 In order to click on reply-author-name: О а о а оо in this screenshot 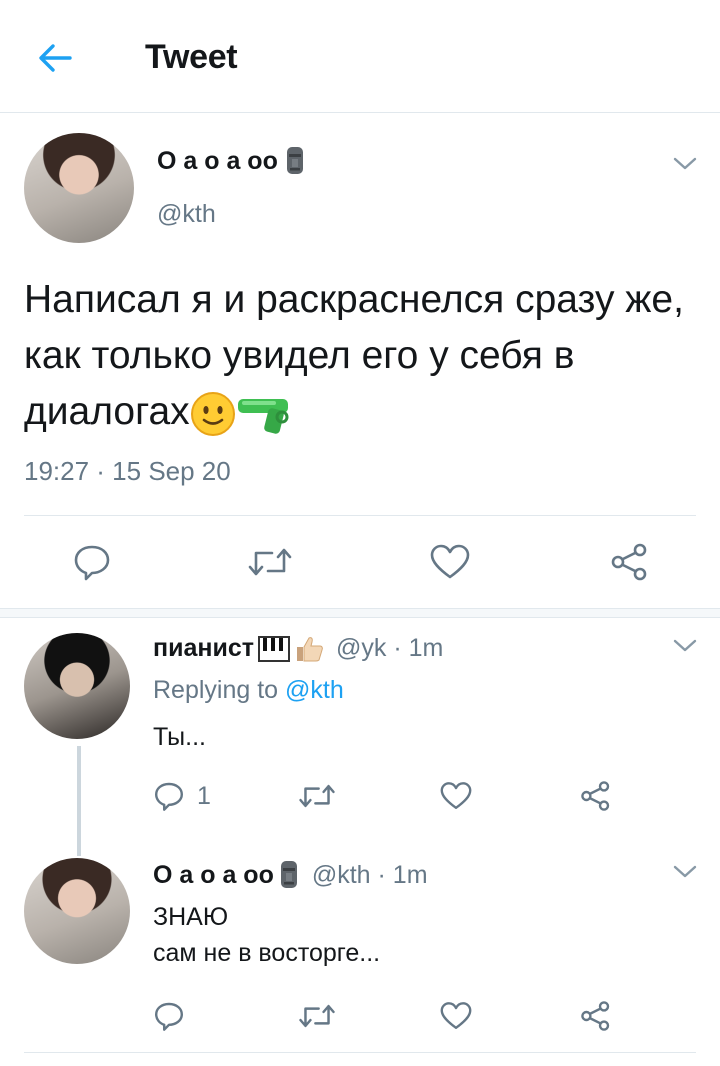, I will do `click(213, 874)`.